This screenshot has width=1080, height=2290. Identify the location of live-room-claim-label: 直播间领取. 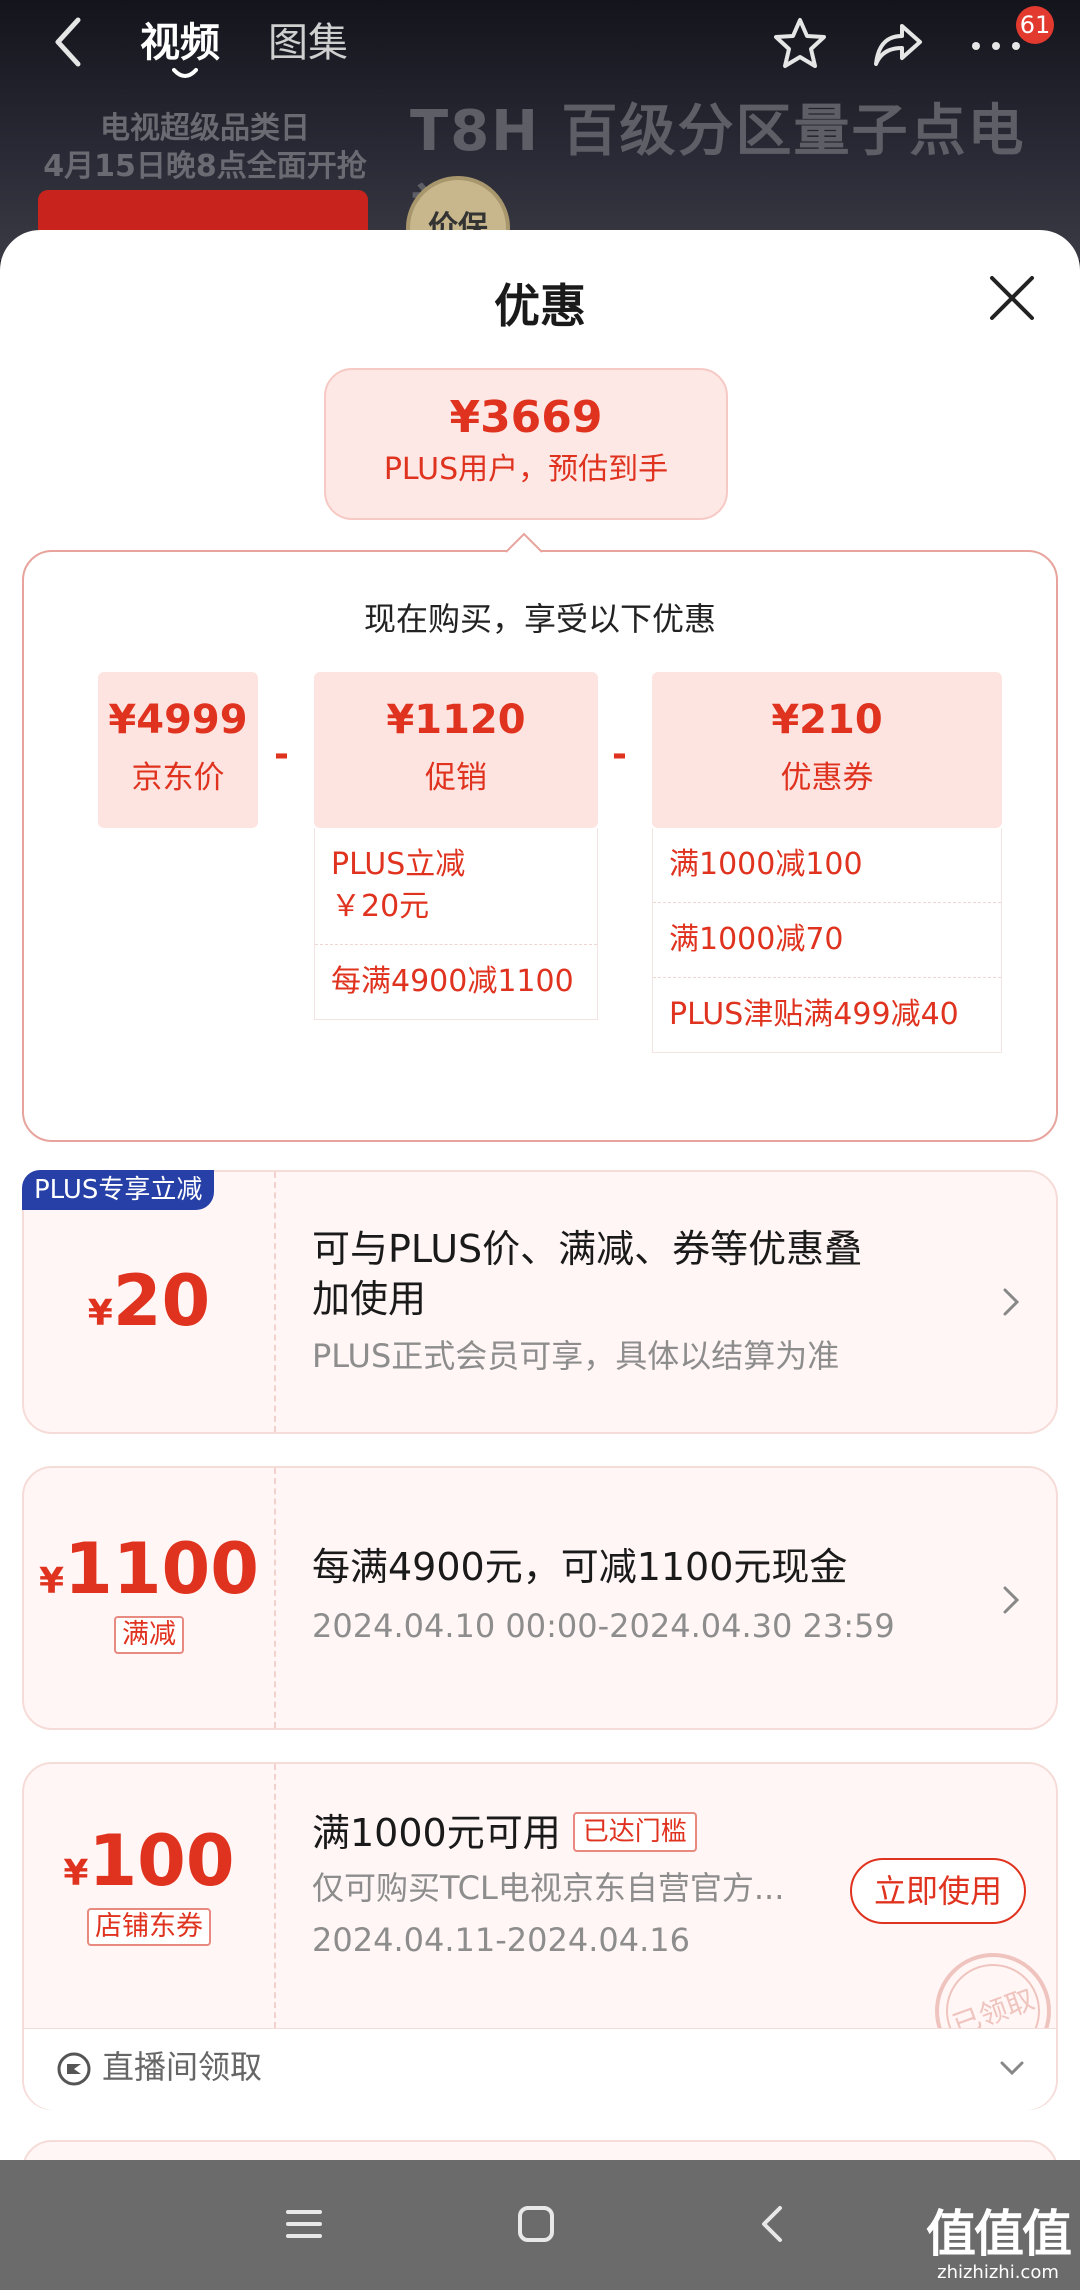
(182, 2067).